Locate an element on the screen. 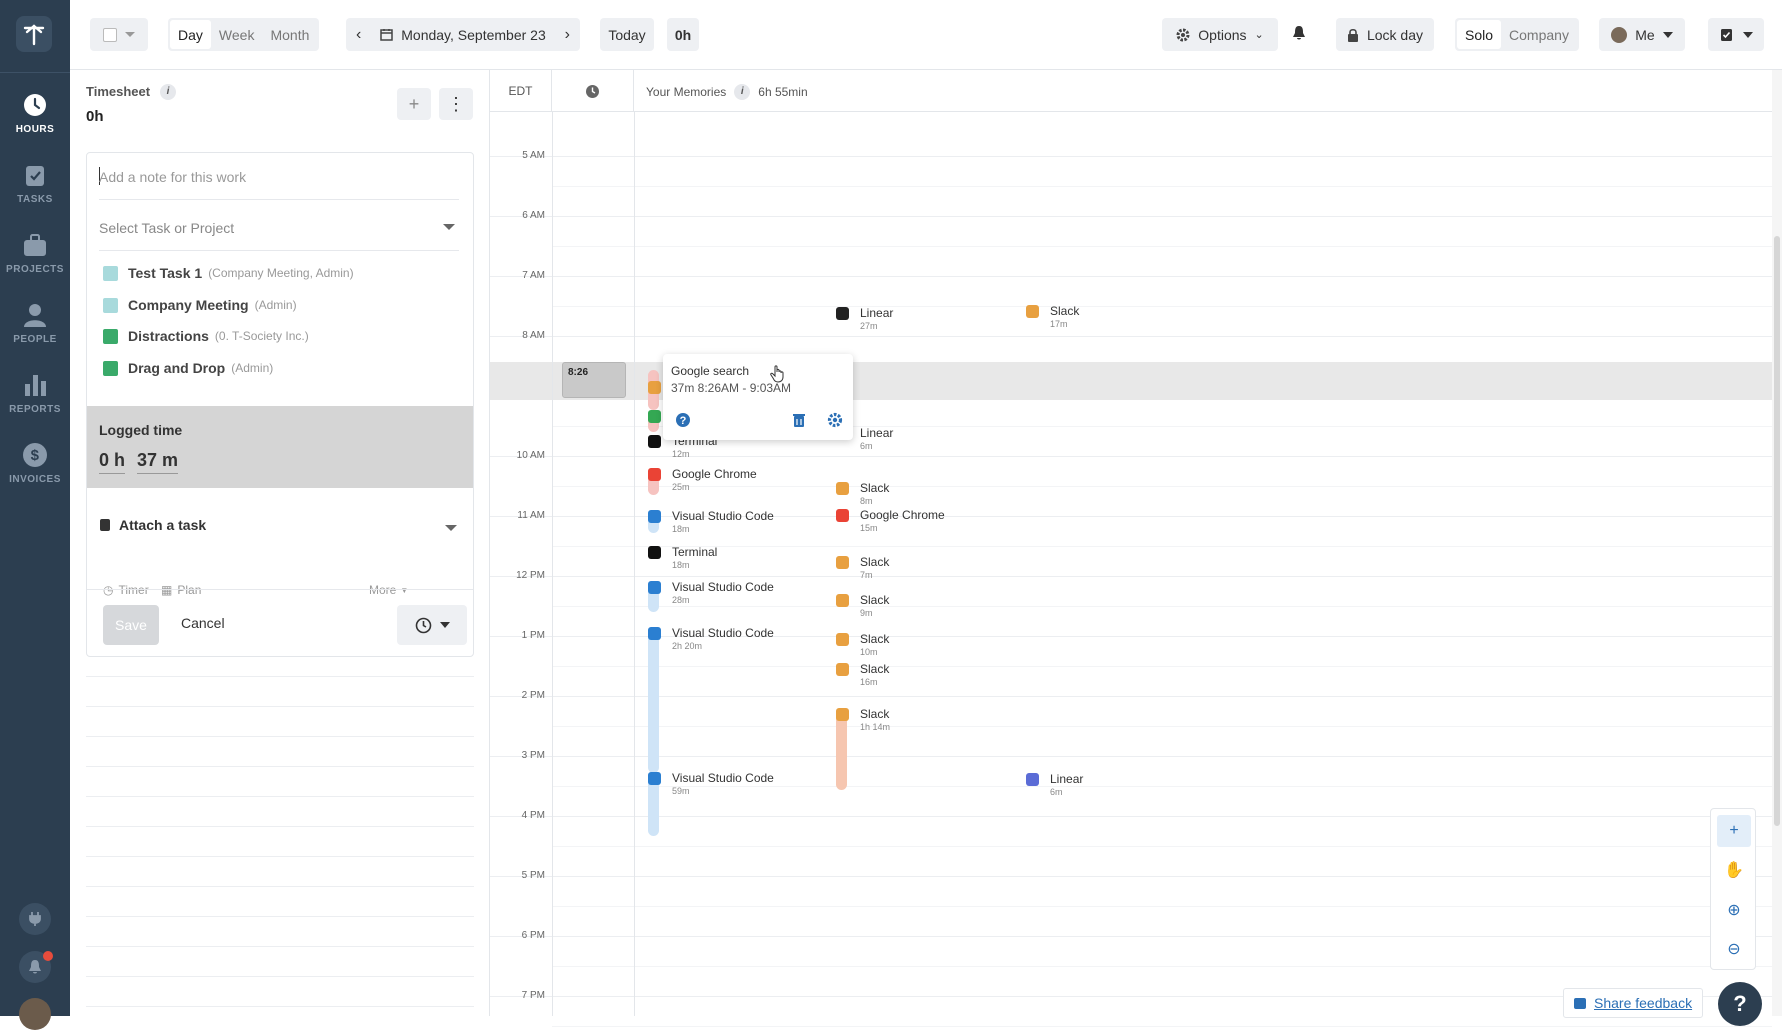 Image resolution: width=1782 pixels, height=1030 pixels. time-mode-dropdown is located at coordinates (432, 625).